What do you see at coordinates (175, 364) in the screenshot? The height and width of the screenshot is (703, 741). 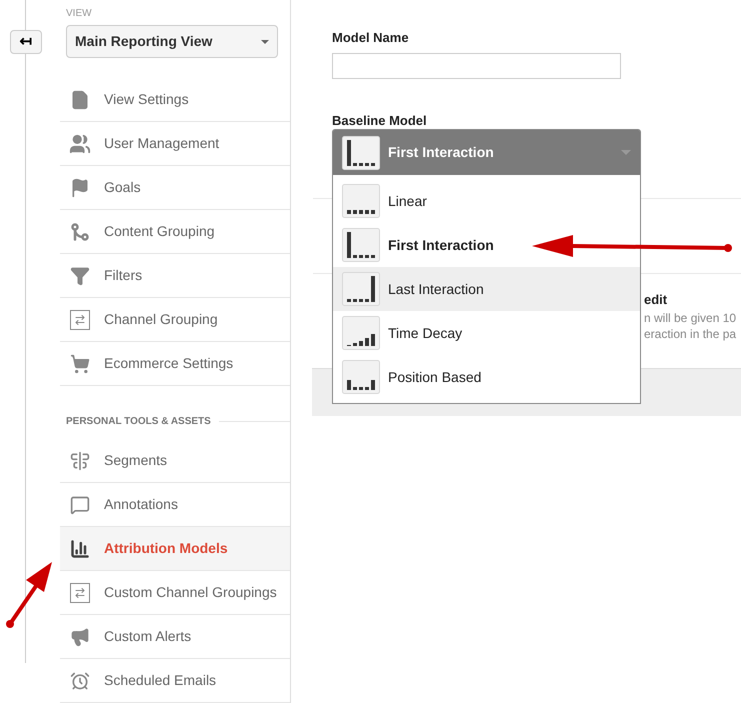 I see `sidebar-item: Ecommerce Settings` at bounding box center [175, 364].